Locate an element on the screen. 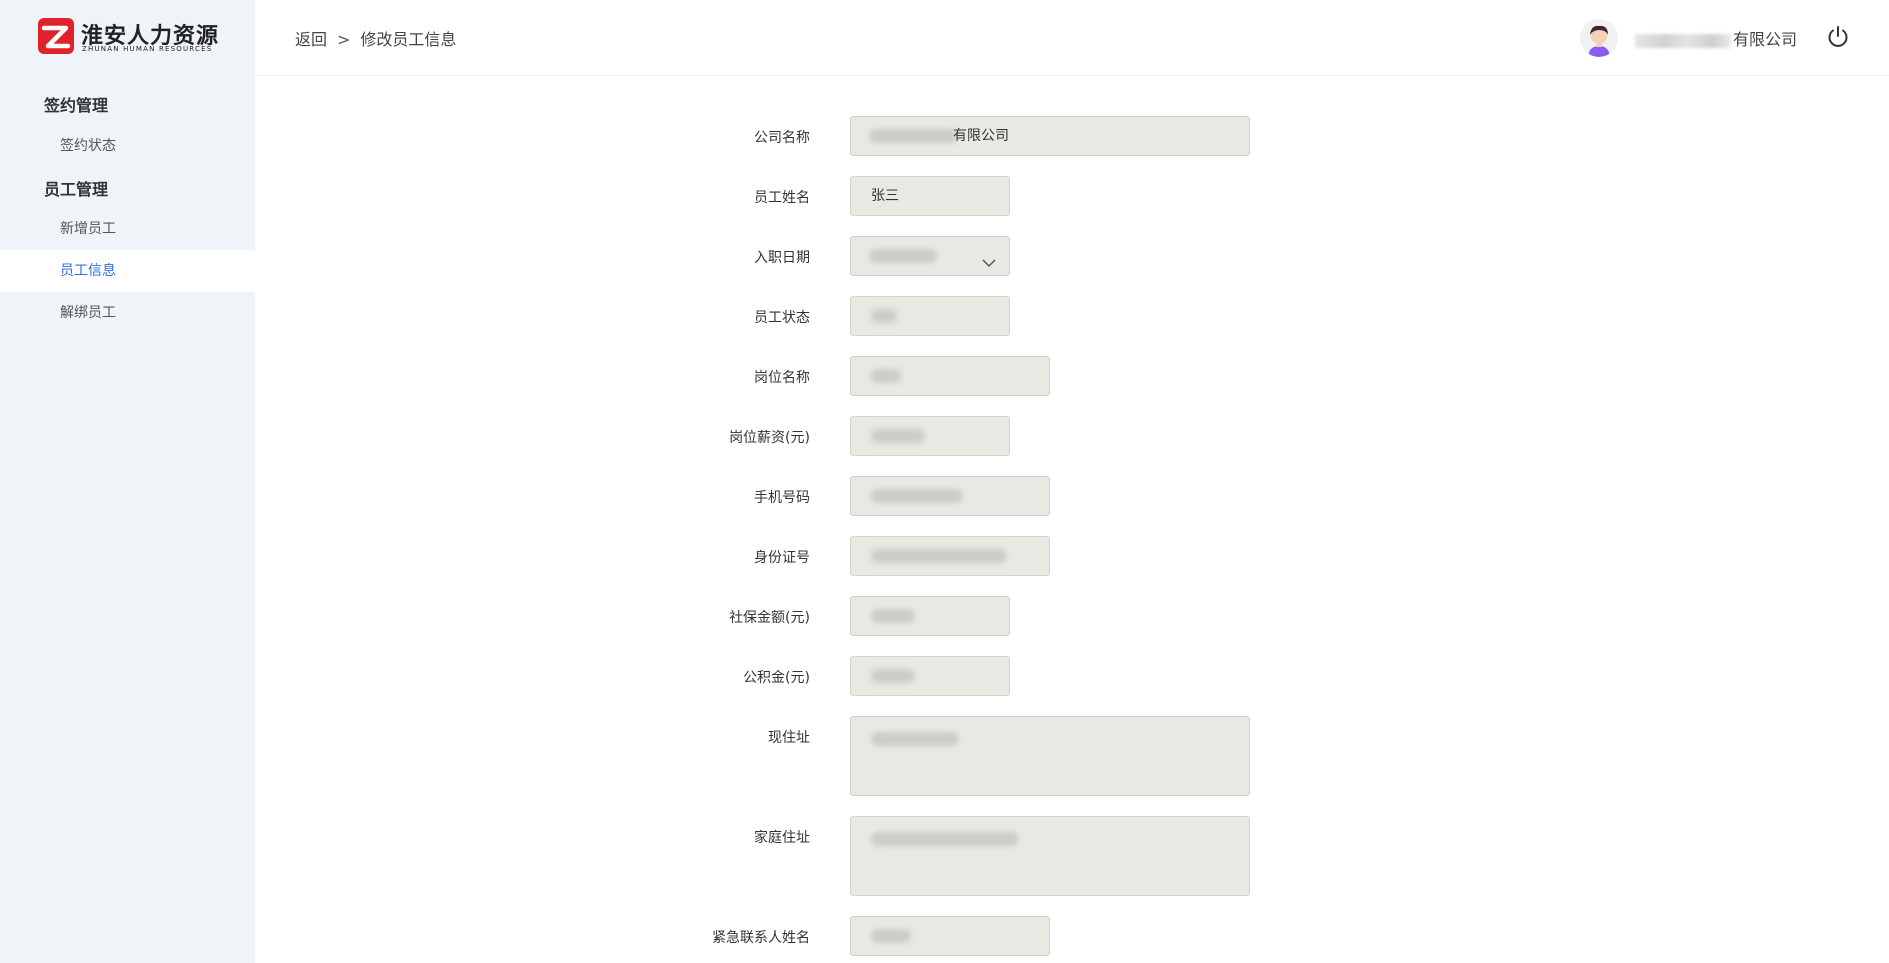 Image resolution: width=1889 pixels, height=963 pixels. brand-name-en: ZHUNAN HUMAN RESOURCES is located at coordinates (147, 49).